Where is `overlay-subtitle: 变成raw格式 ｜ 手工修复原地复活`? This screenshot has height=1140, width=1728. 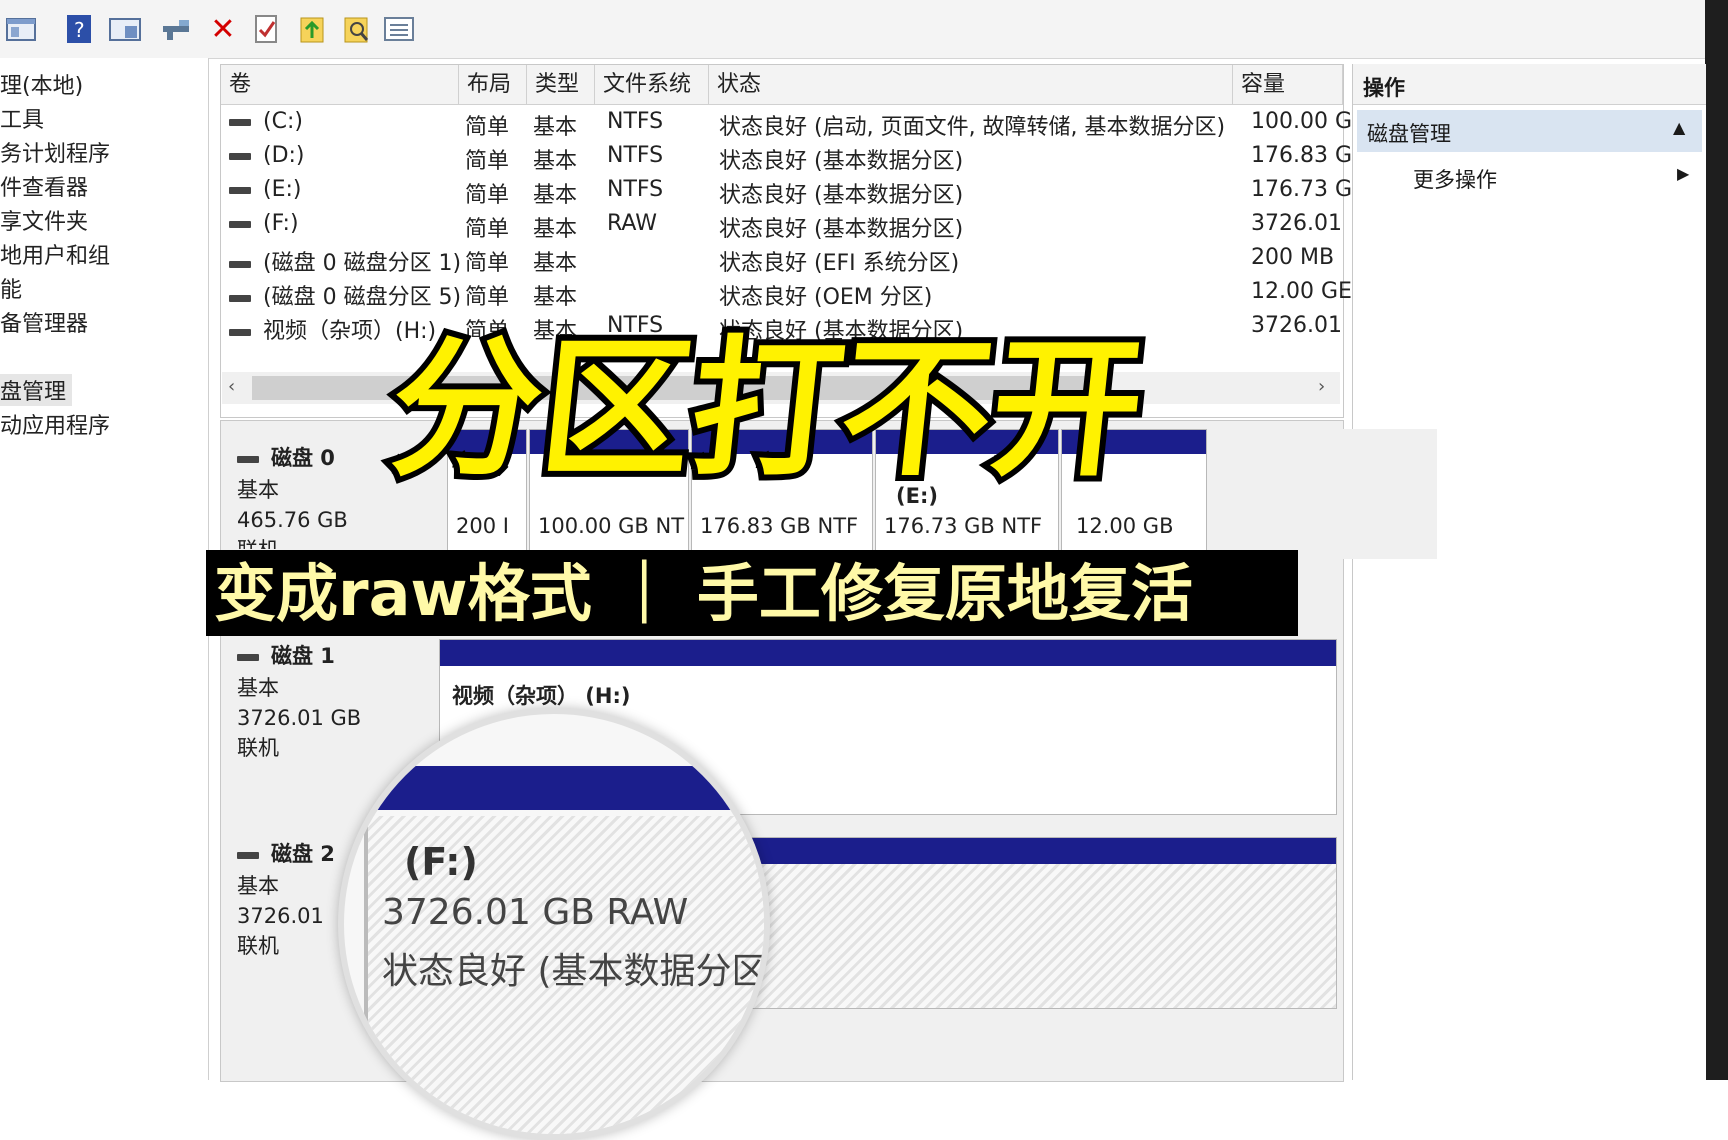
overlay-subtitle: 变成raw格式 ｜ 手工修复原地复活 is located at coordinates (703, 593).